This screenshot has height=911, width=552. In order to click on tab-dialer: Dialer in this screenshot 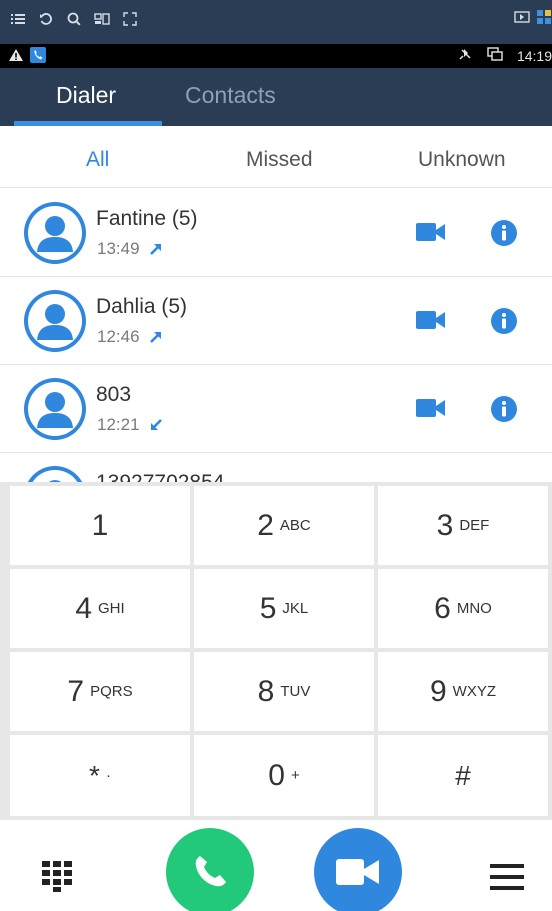, I will do `click(86, 95)`.